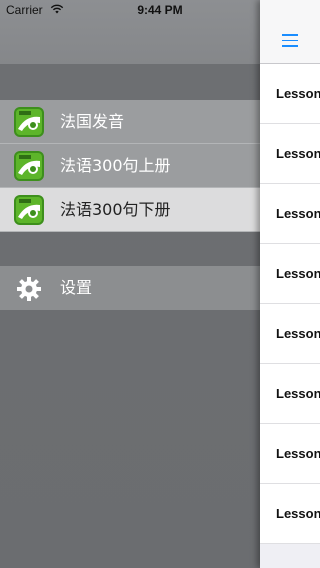  I want to click on menu-item-label: 法语300句下册, so click(115, 209).